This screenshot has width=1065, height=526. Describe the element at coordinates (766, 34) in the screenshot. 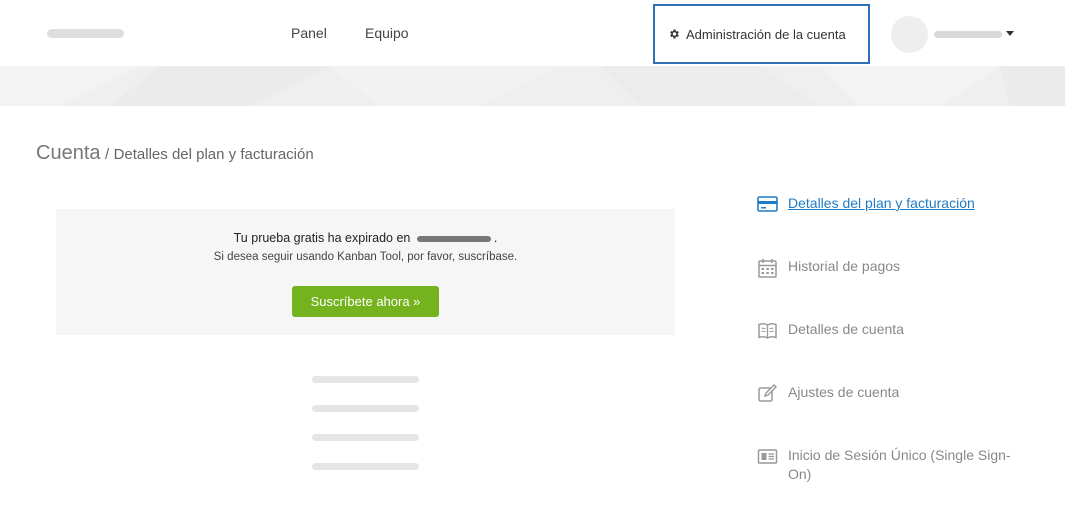

I see `account-admin-label: Administración de la cuenta` at that location.